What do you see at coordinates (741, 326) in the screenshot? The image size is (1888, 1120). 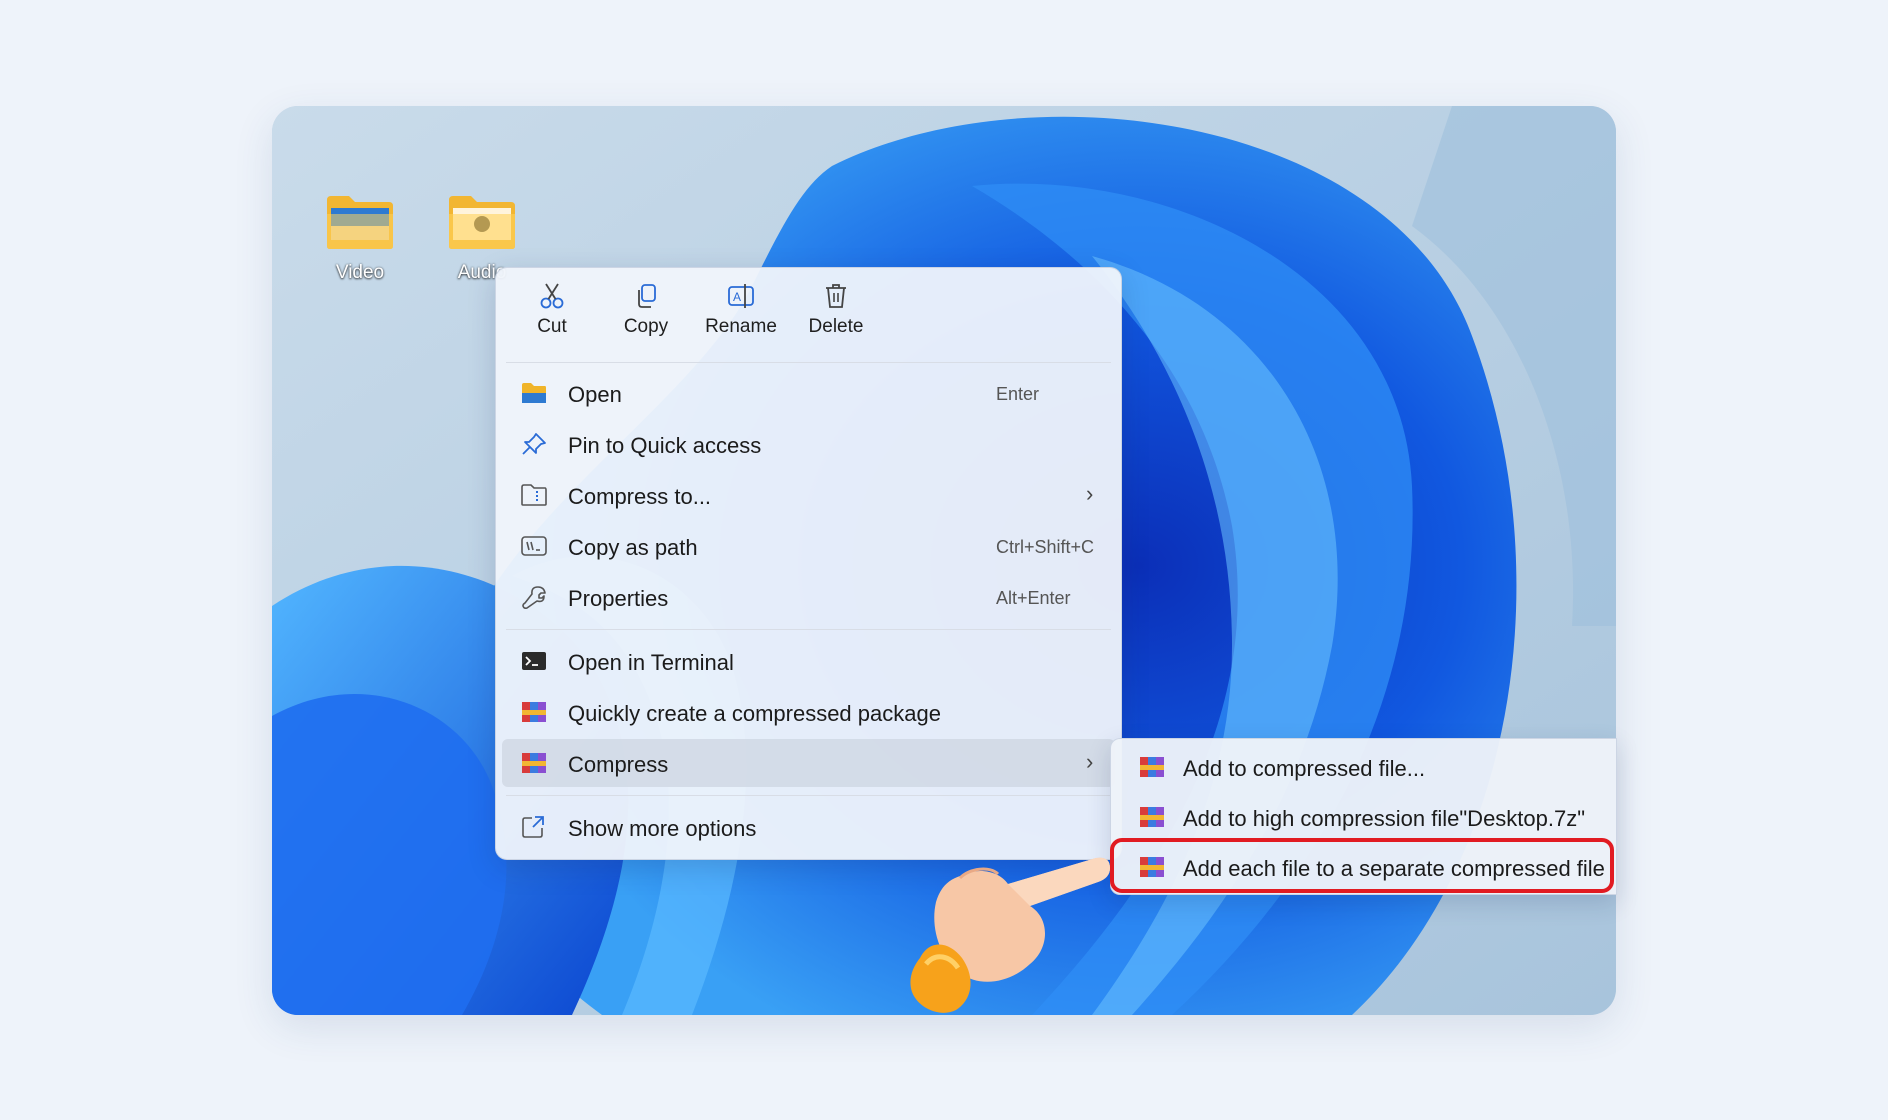 I see `rename-label: Rename` at bounding box center [741, 326].